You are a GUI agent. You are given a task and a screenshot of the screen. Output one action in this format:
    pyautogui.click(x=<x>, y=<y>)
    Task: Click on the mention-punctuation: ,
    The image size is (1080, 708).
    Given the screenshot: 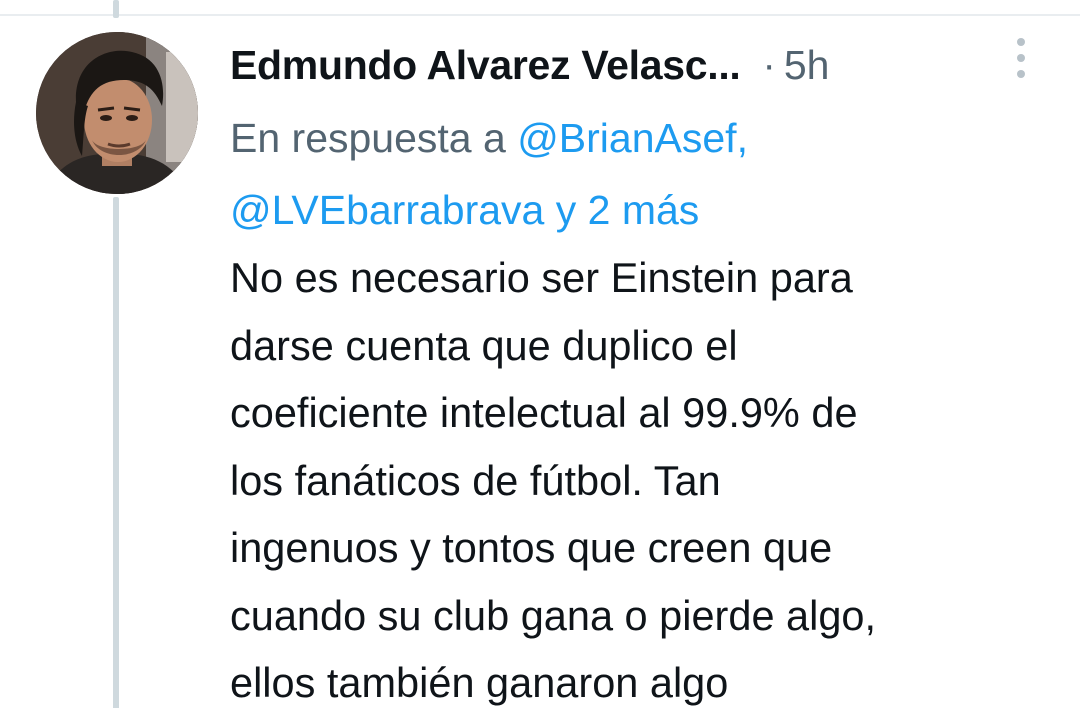 What is the action you would take?
    pyautogui.click(x=742, y=138)
    